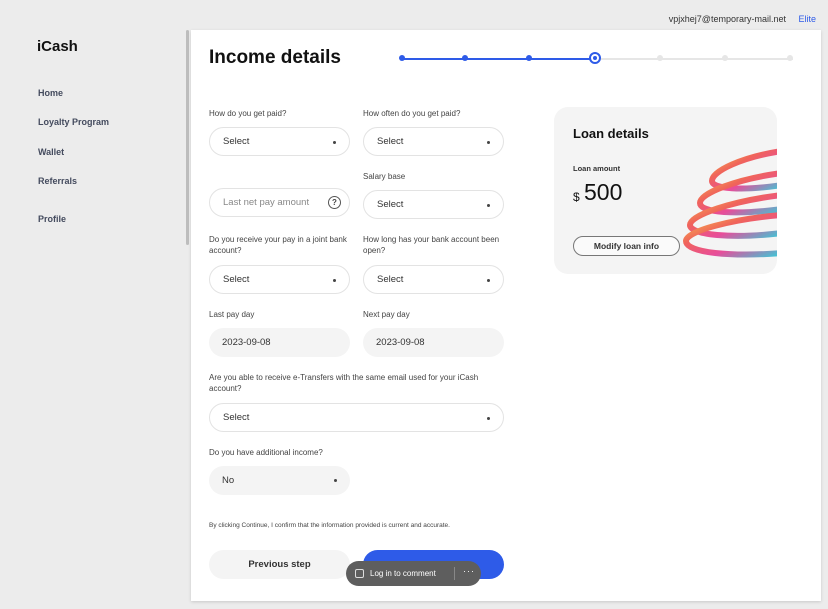  I want to click on paid-how-label: How do you get paid?, so click(248, 113).